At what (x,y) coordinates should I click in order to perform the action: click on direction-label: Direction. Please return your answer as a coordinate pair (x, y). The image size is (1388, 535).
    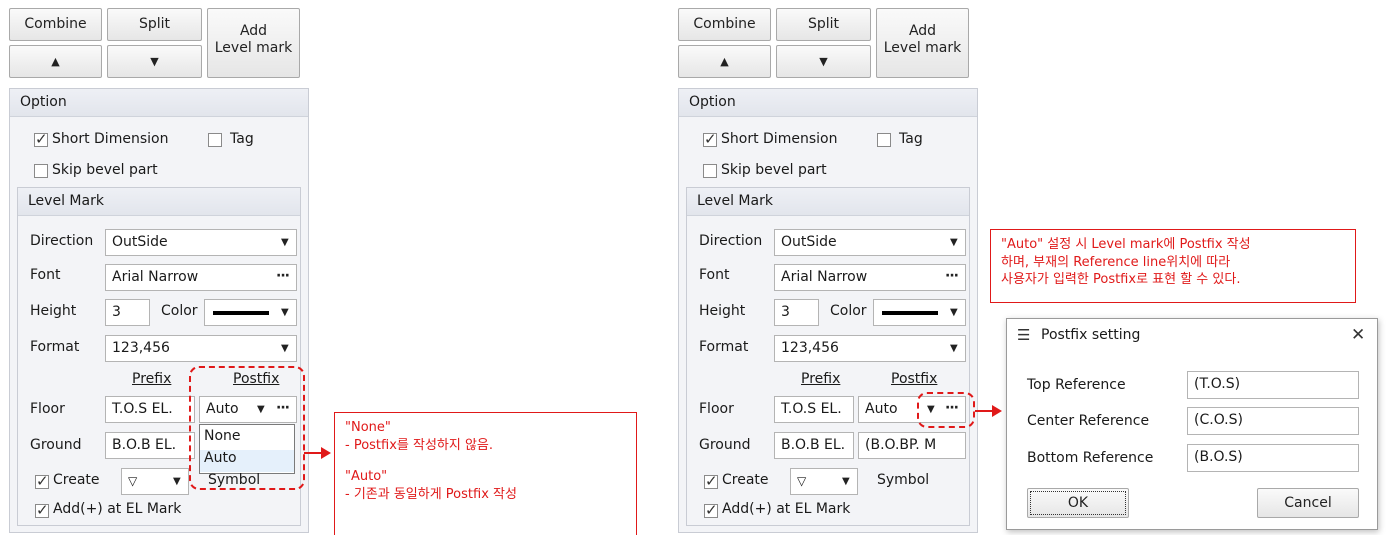
    Looking at the image, I should click on (731, 241).